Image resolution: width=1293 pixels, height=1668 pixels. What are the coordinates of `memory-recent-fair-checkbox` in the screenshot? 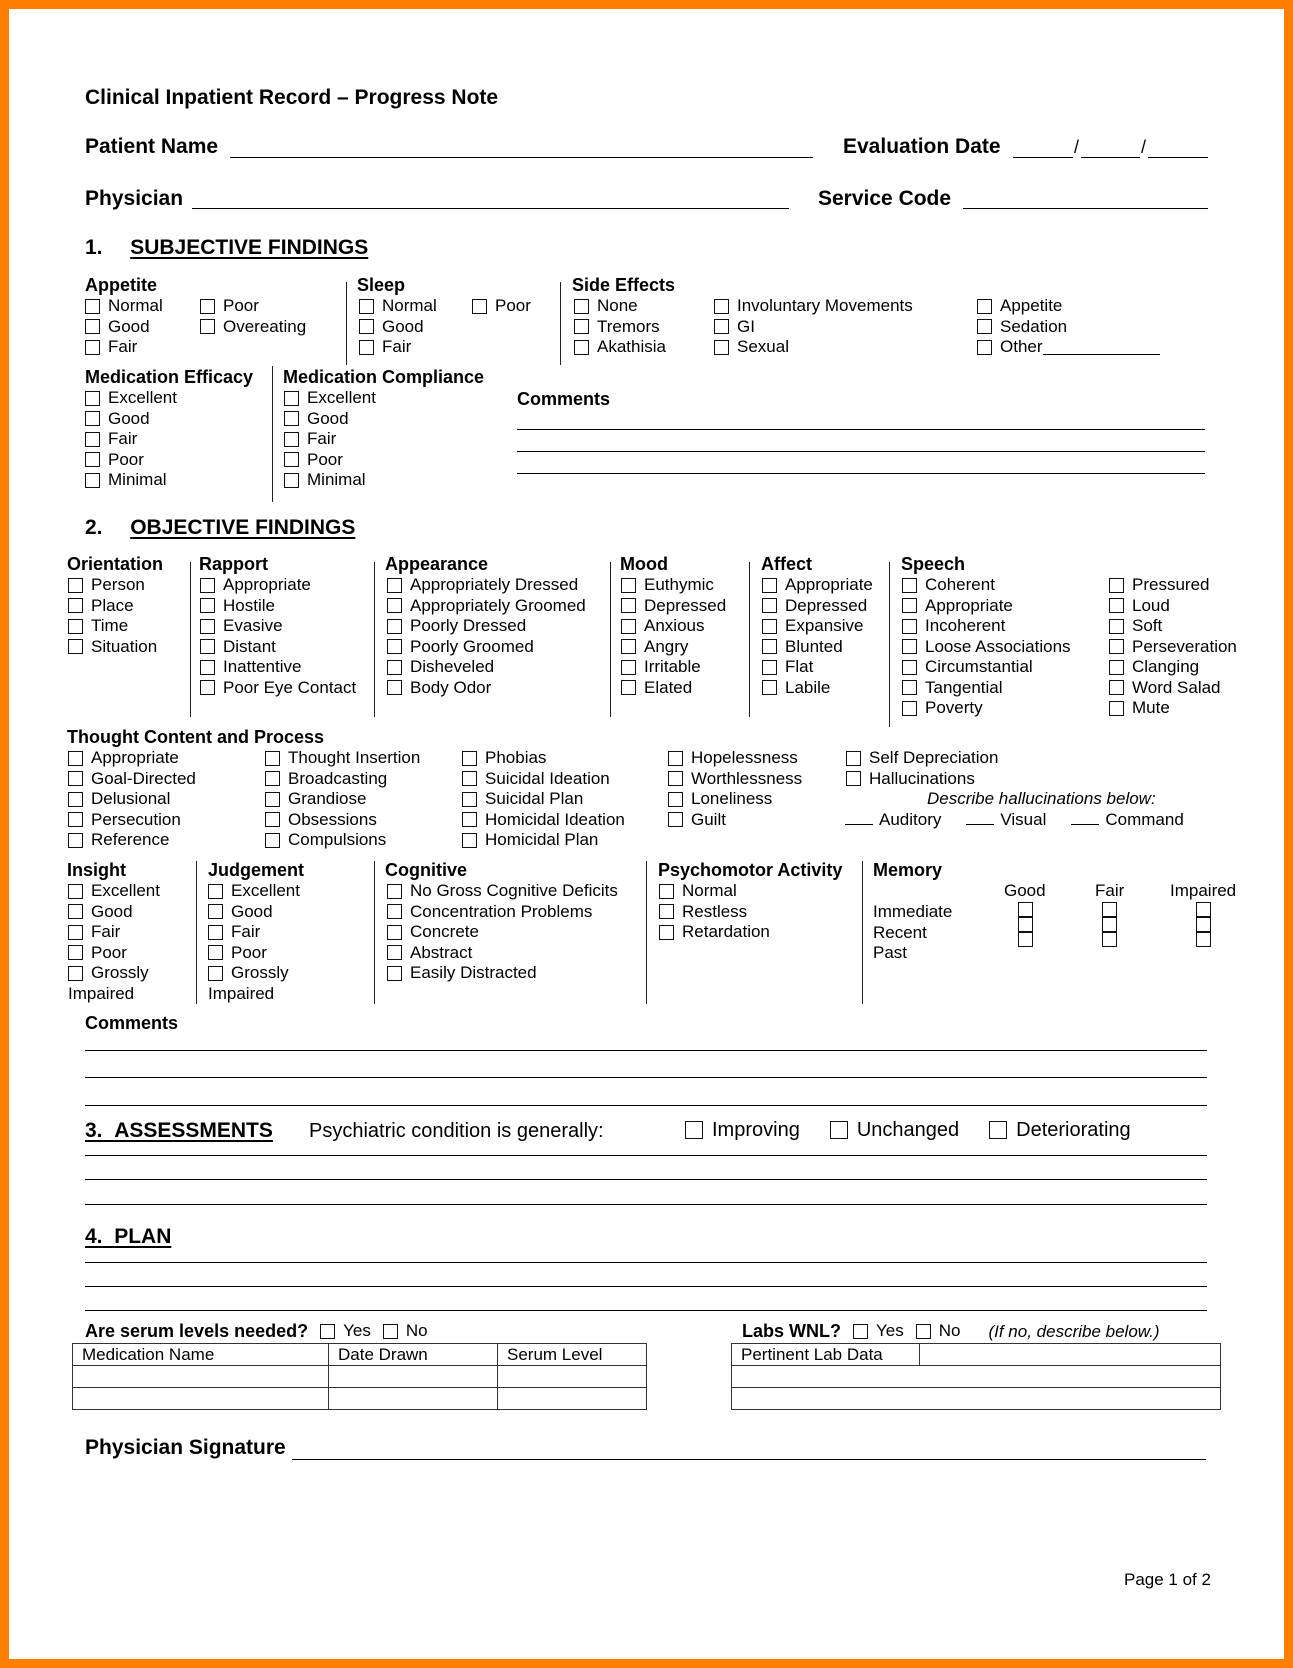 It's located at (1109, 924).